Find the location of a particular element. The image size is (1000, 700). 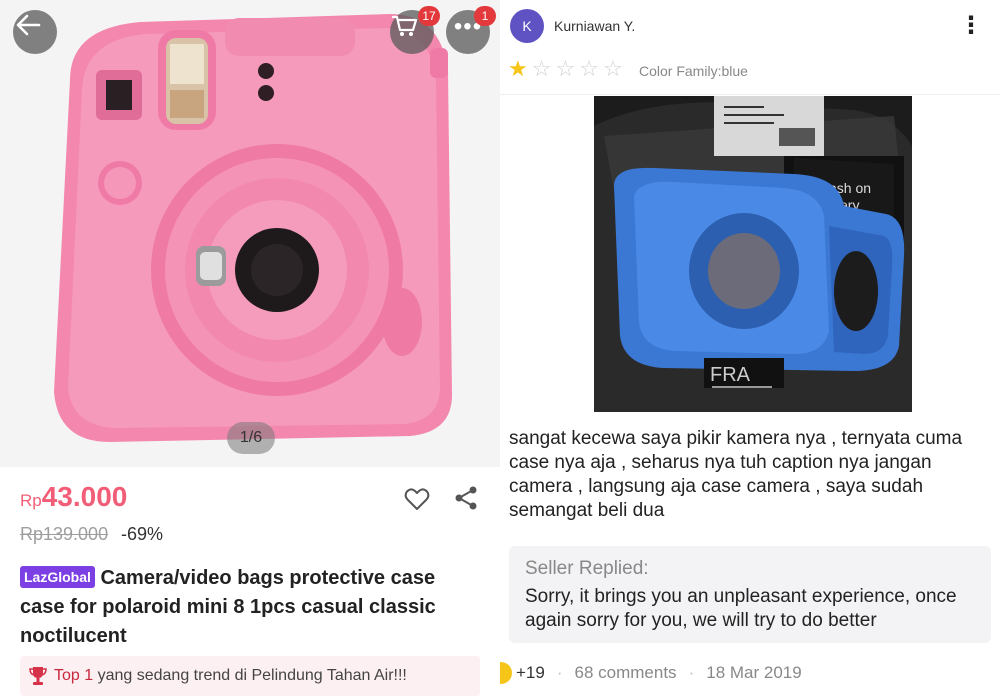

price-amount: 43.000 is located at coordinates (84, 496).